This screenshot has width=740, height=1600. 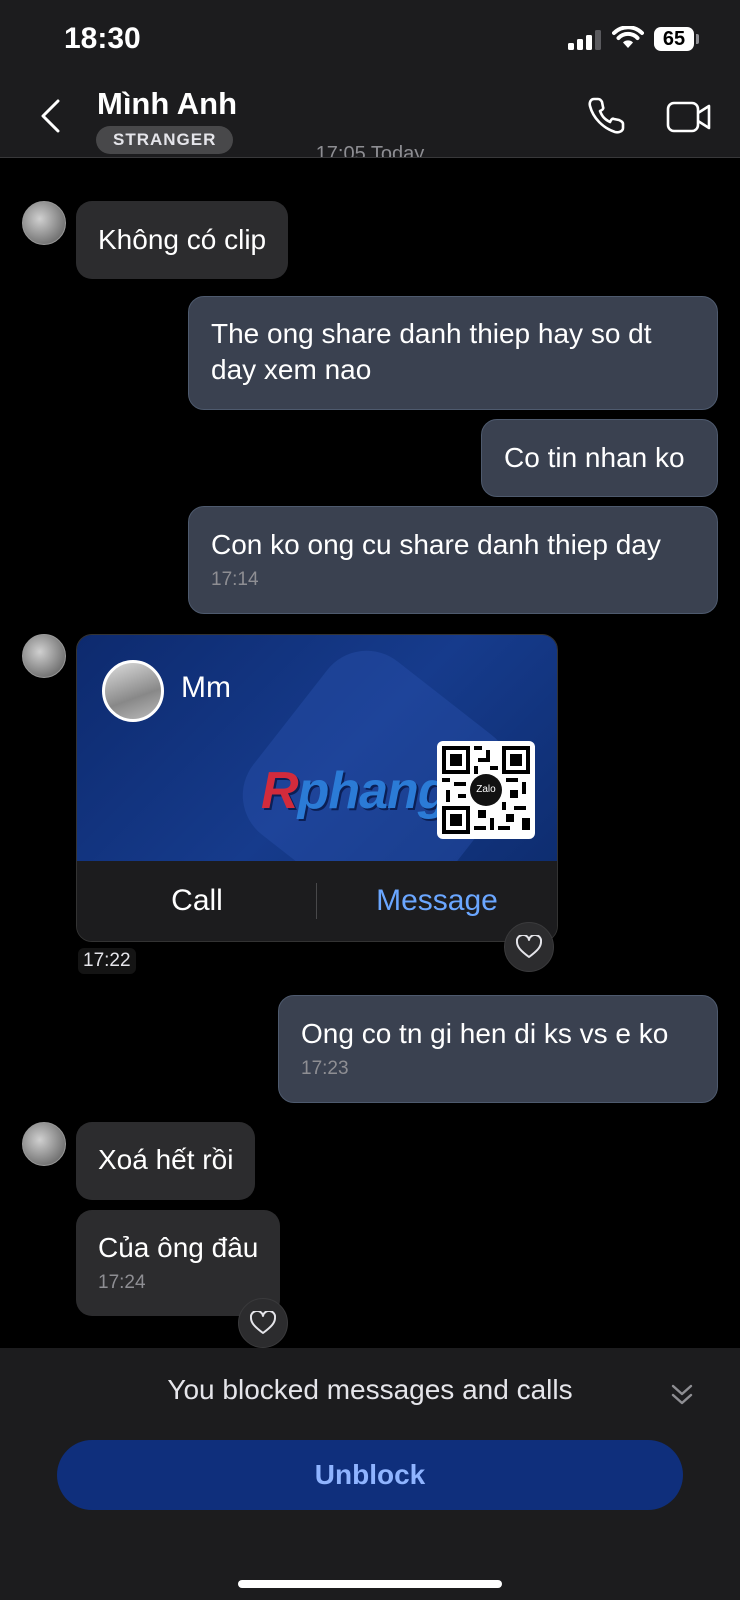 I want to click on contact-card-actions: Call Message, so click(x=317, y=901).